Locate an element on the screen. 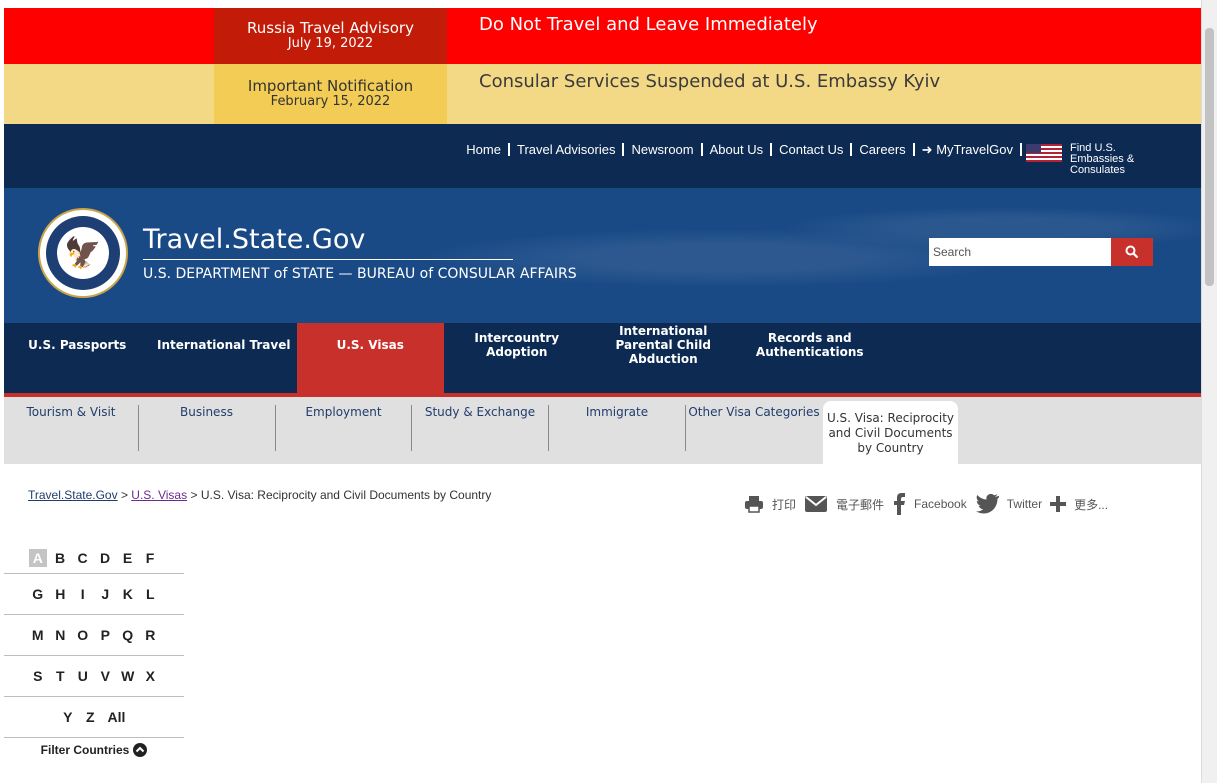 This screenshot has height=783, width=1217. tab-us-passports: U.S. Passports is located at coordinates (77, 345).